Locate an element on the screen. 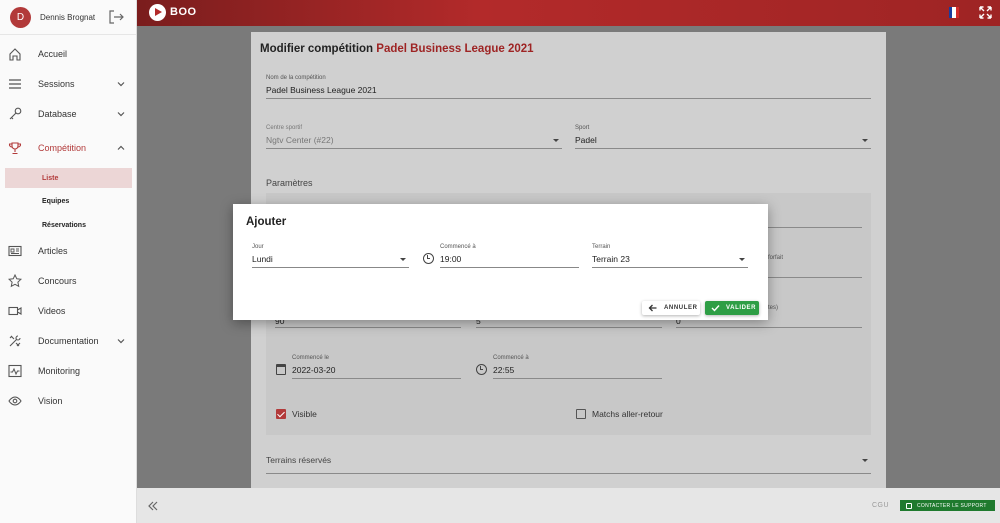 This screenshot has height=523, width=1000. monitoring-icon is located at coordinates (15, 371).